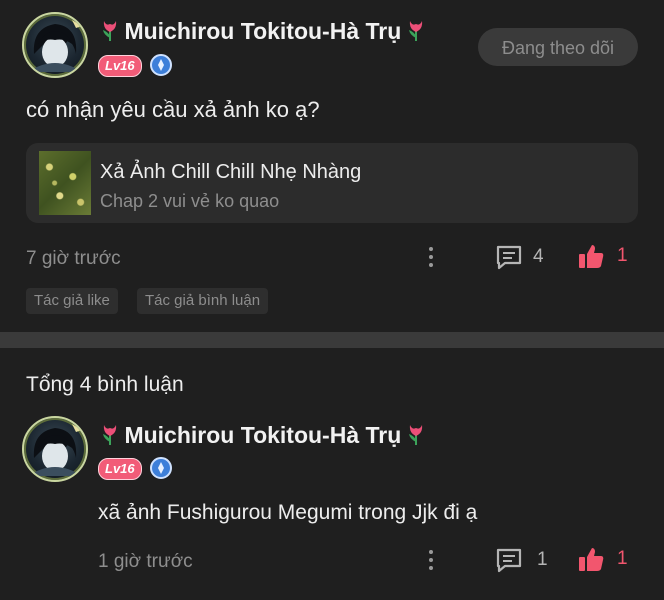 This screenshot has width=664, height=600. What do you see at coordinates (542, 559) in the screenshot?
I see `reply-count: 1` at bounding box center [542, 559].